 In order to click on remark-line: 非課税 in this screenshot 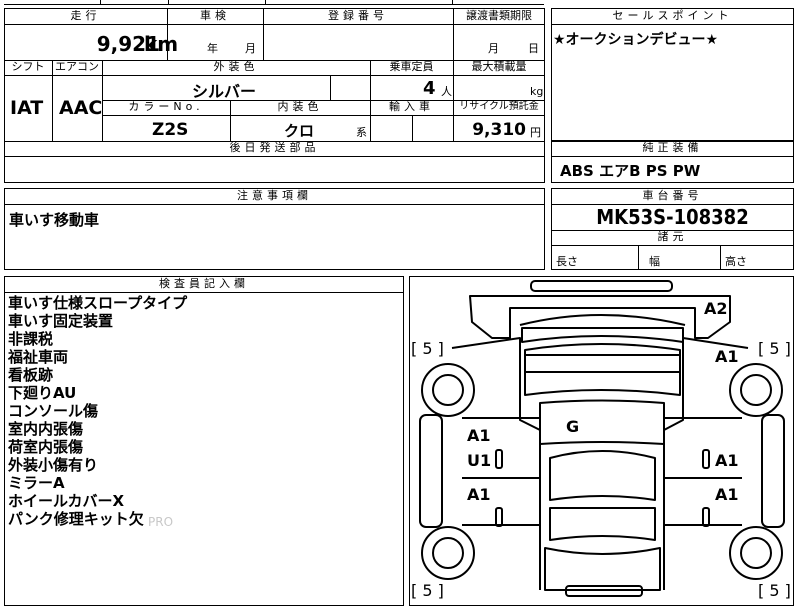, I will do `click(31, 339)`.